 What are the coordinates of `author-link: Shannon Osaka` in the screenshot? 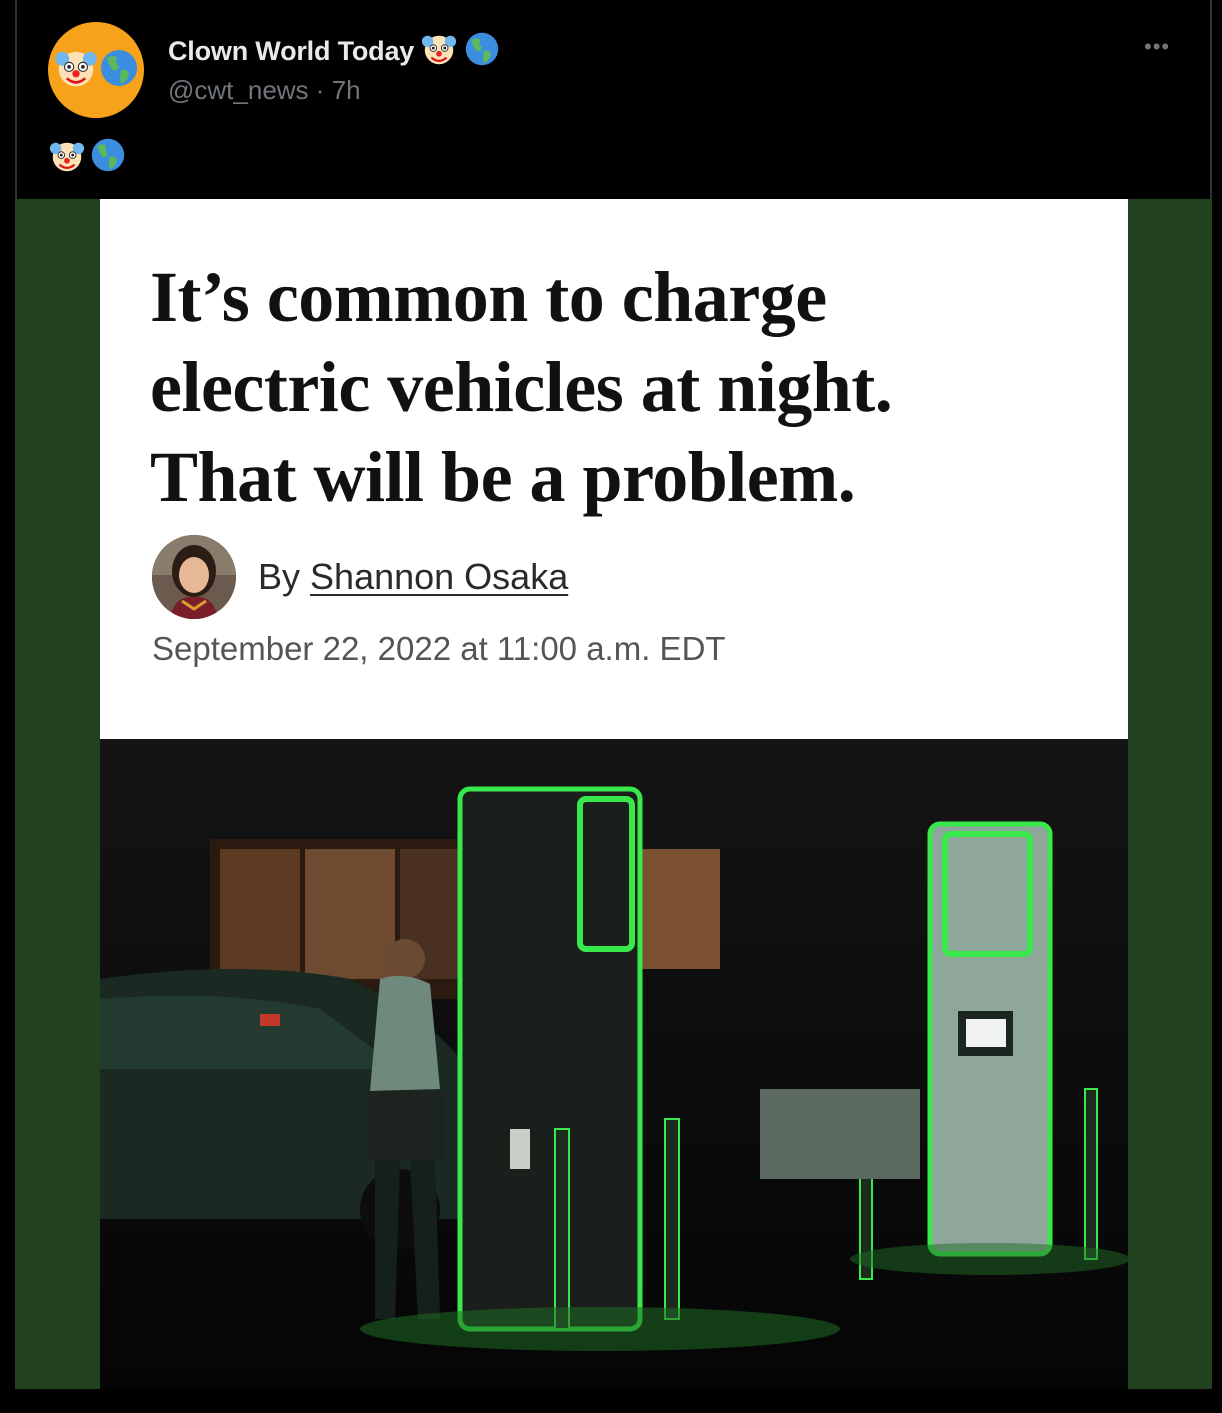 It's located at (439, 576).